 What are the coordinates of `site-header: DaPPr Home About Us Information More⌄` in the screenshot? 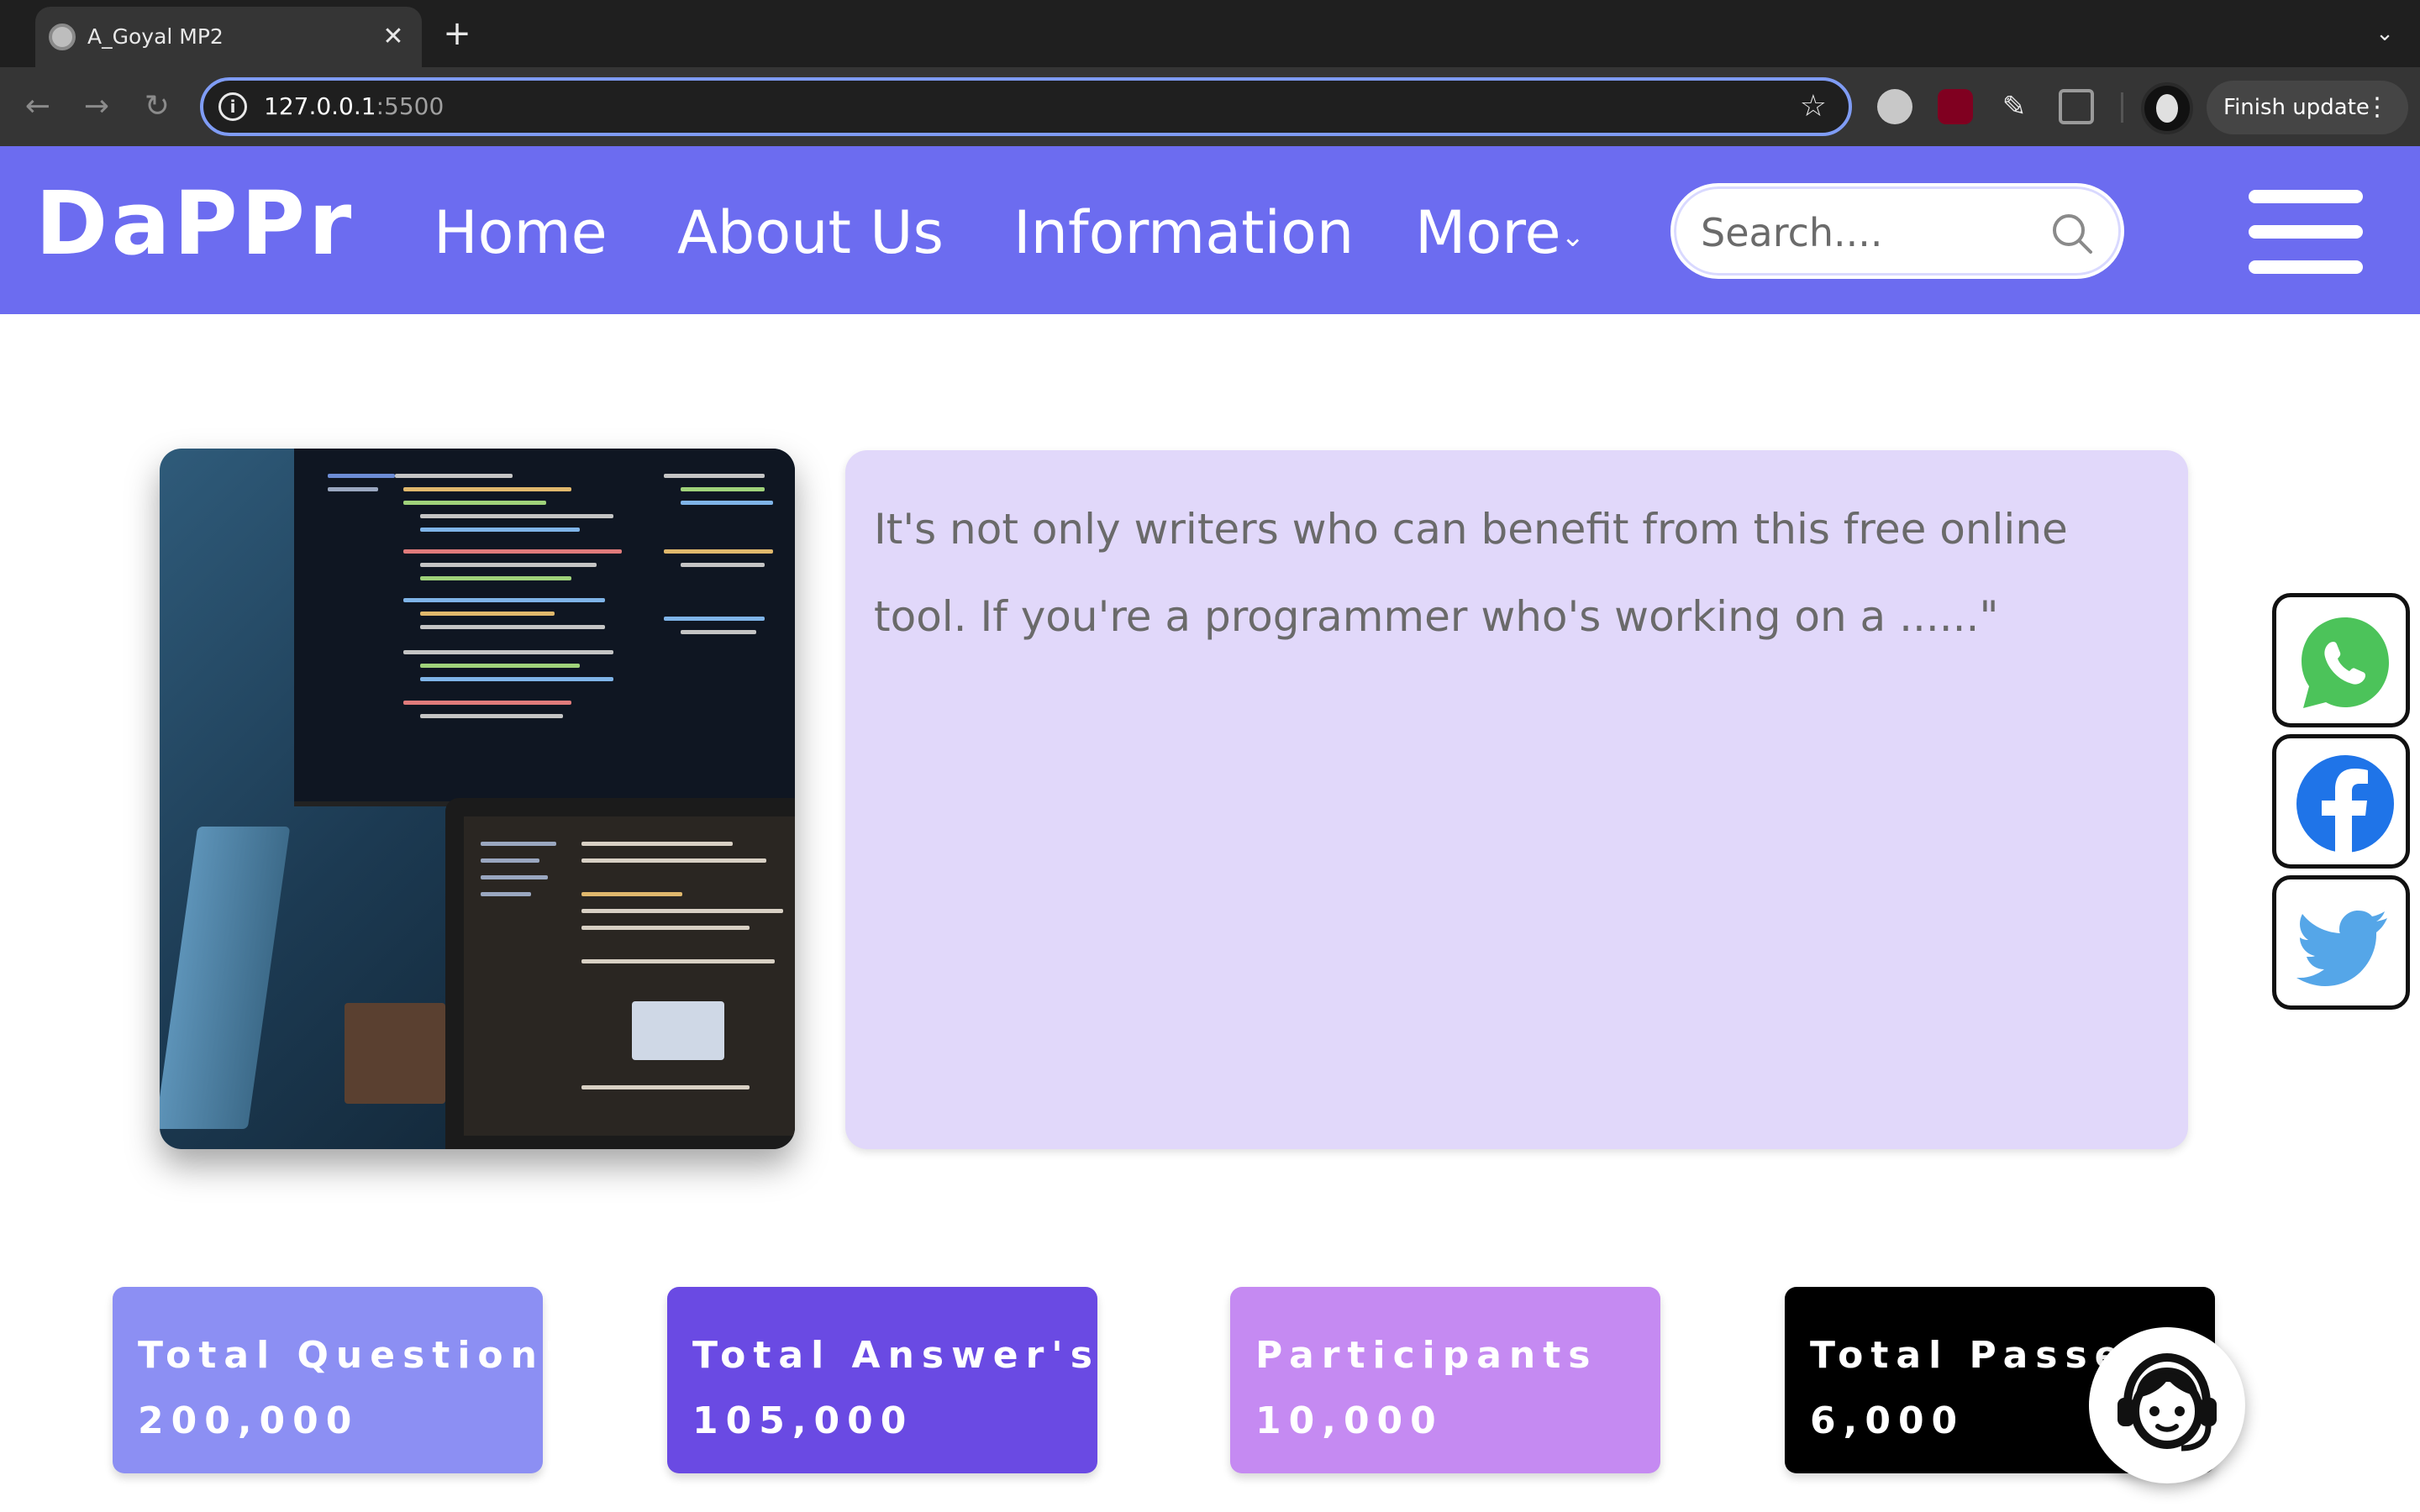 It's located at (1210, 230).